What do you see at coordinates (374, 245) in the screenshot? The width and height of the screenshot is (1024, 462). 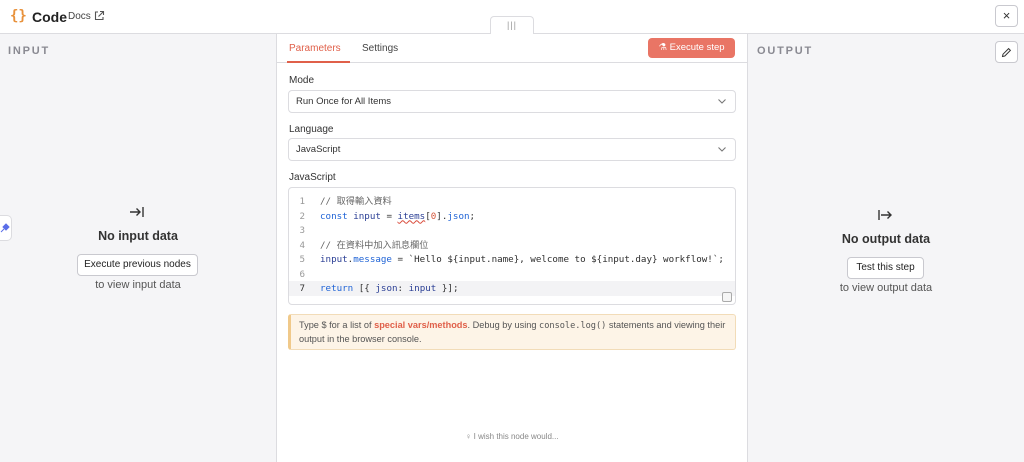 I see `code-text: // 在資料中加入訊息欄位` at bounding box center [374, 245].